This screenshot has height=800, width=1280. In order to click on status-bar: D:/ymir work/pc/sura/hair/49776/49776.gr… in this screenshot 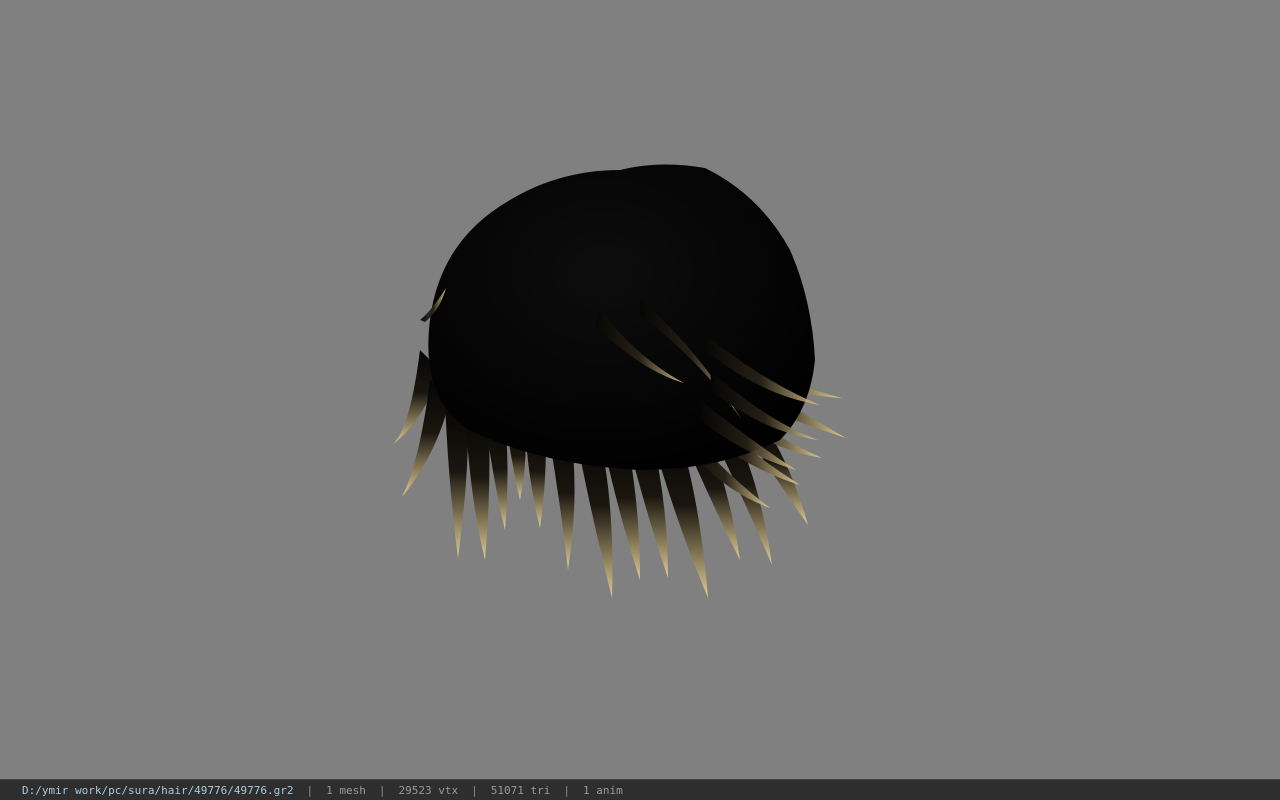, I will do `click(640, 789)`.